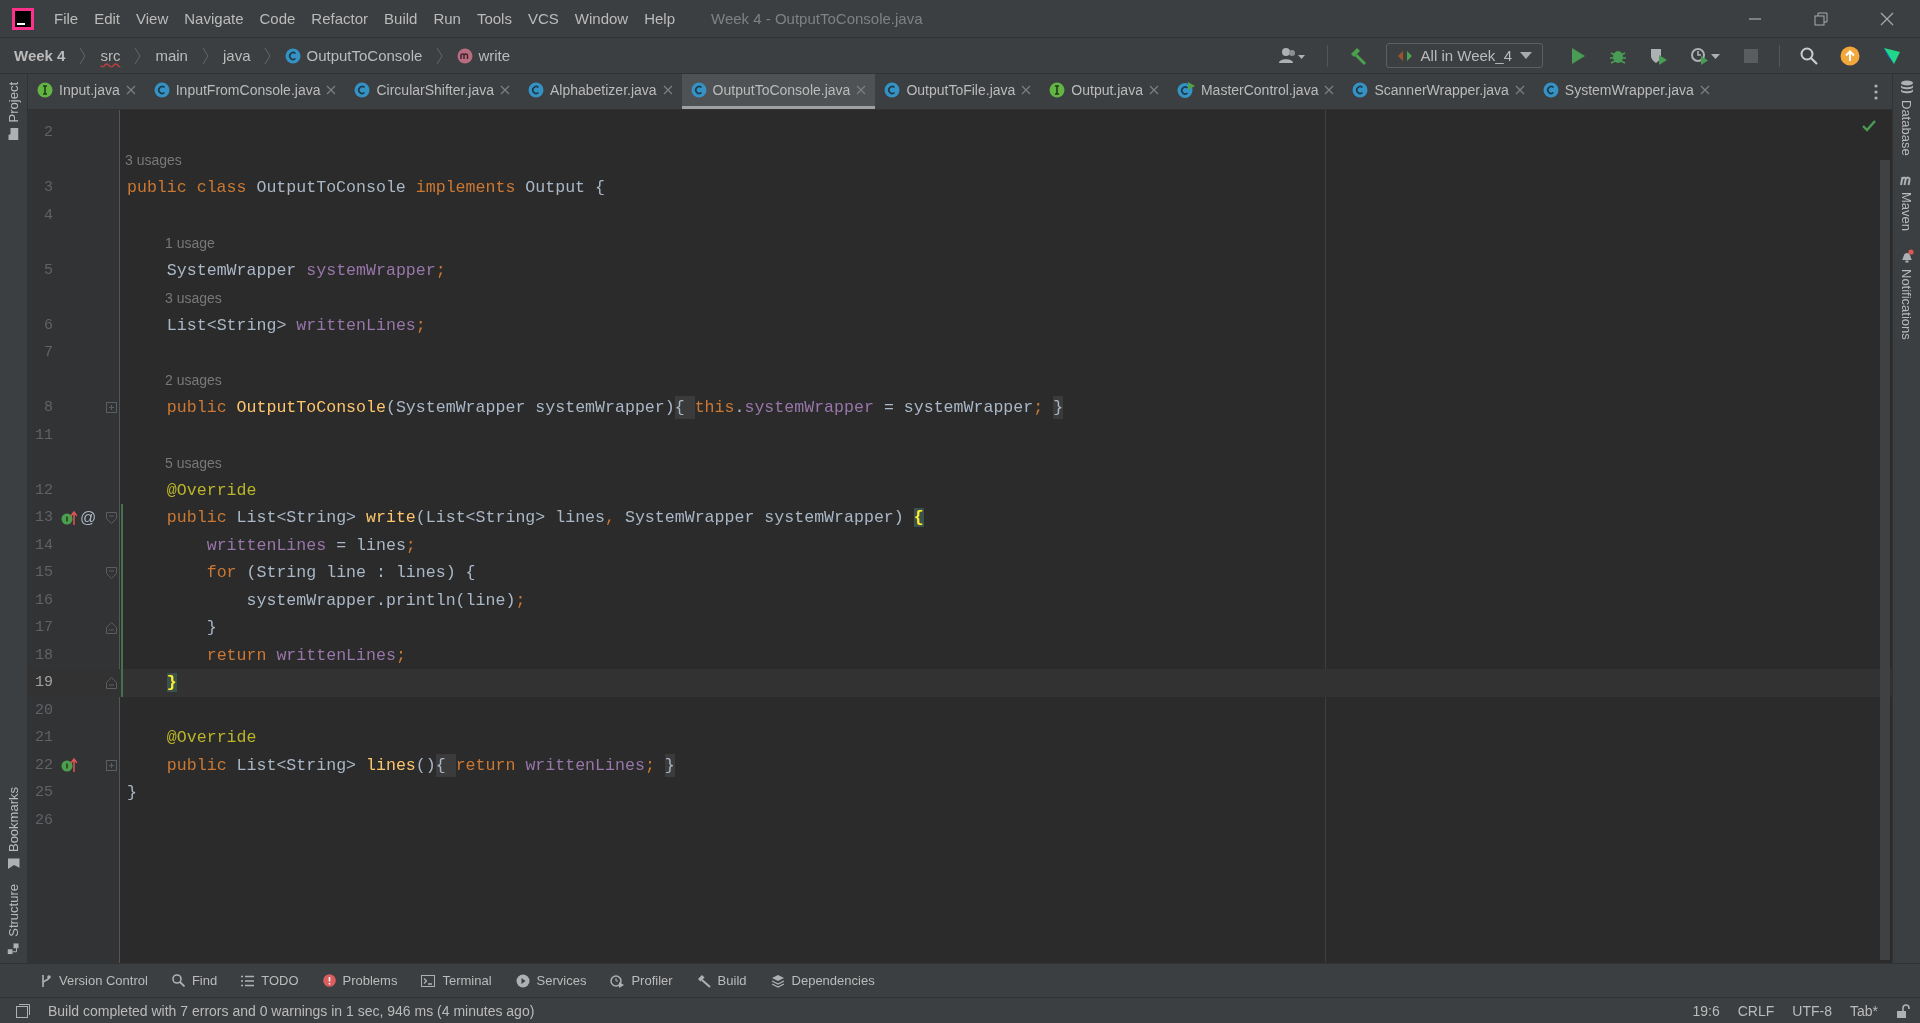 The image size is (1920, 1023). What do you see at coordinates (83, 55) in the screenshot?
I see `chevron-icon` at bounding box center [83, 55].